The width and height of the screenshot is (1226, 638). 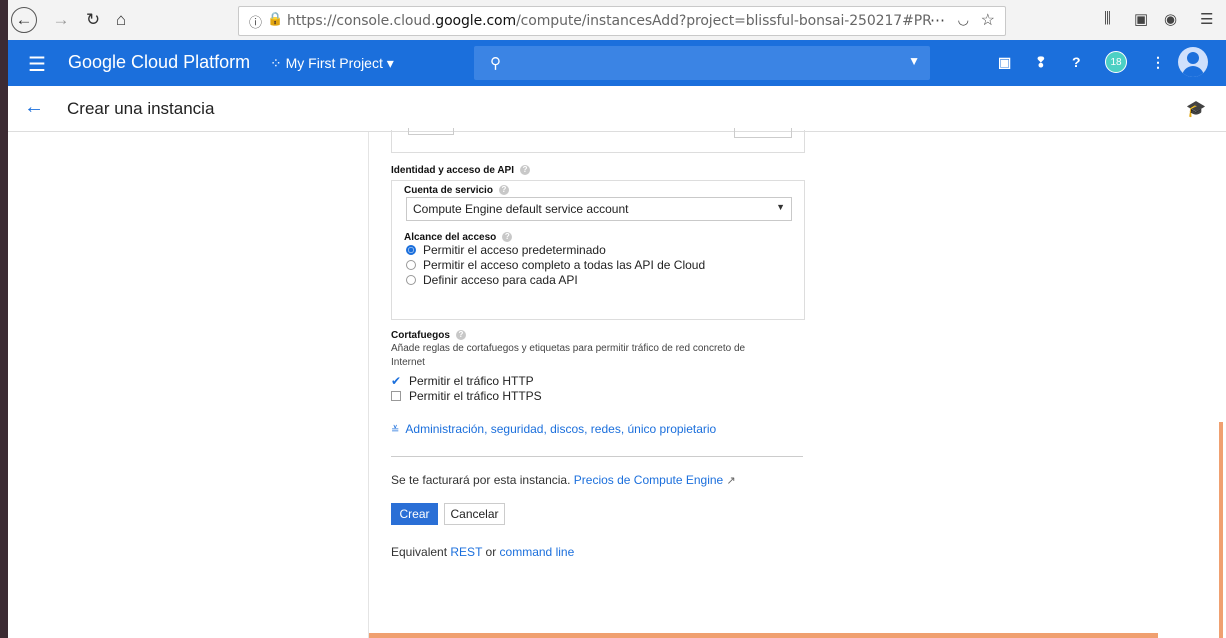 What do you see at coordinates (61, 20) in the screenshot?
I see `browser-forward-icon: →` at bounding box center [61, 20].